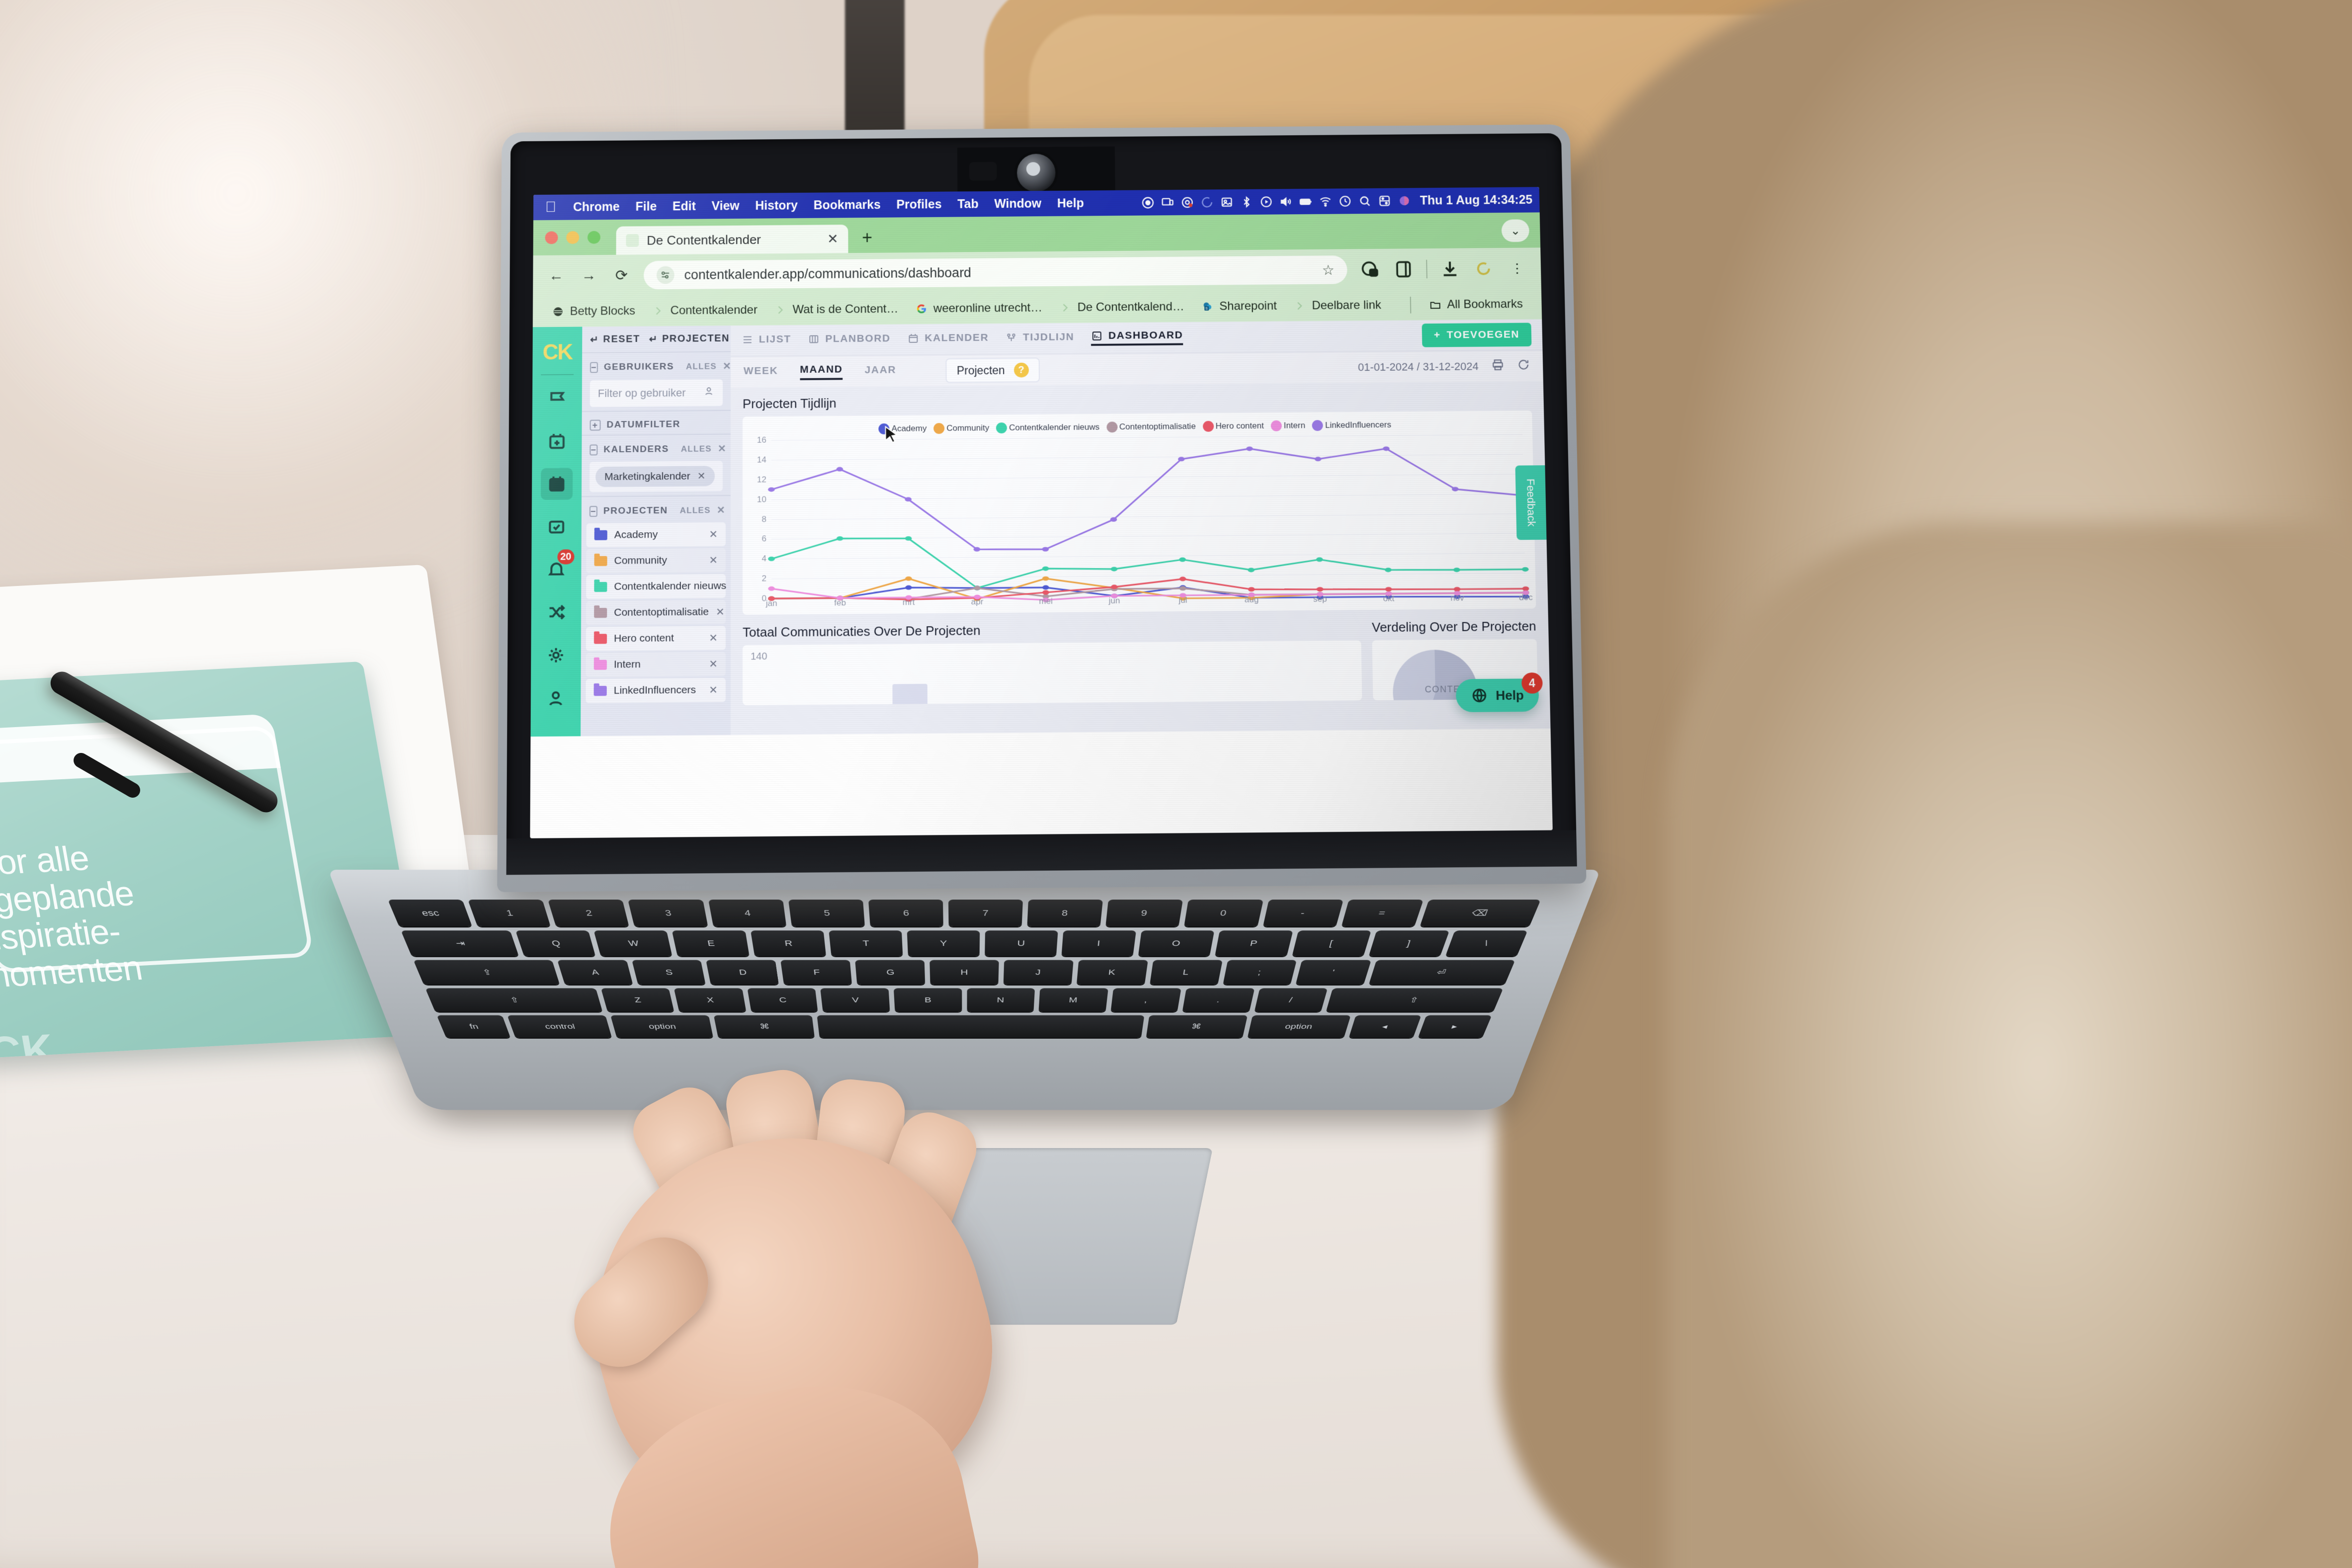 This screenshot has height=1568, width=2352. I want to click on key-delete: ⌫, so click(1480, 913).